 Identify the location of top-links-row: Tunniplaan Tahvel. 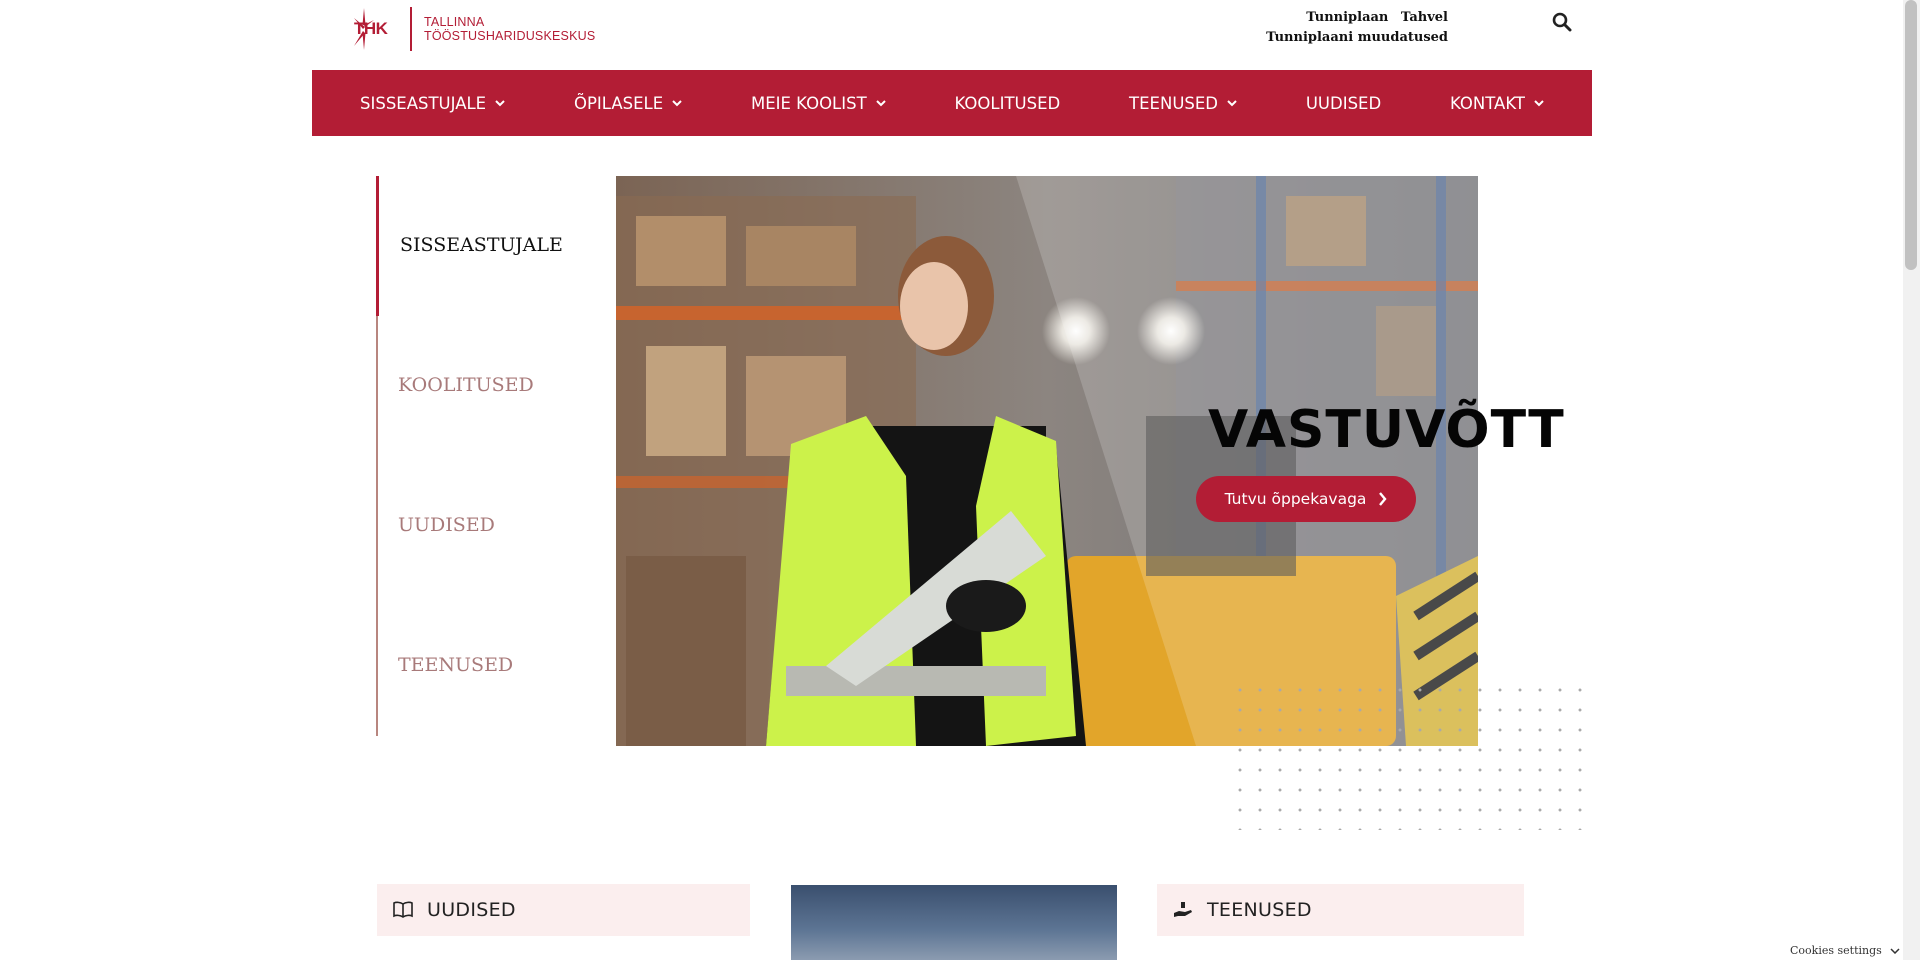
(1357, 18).